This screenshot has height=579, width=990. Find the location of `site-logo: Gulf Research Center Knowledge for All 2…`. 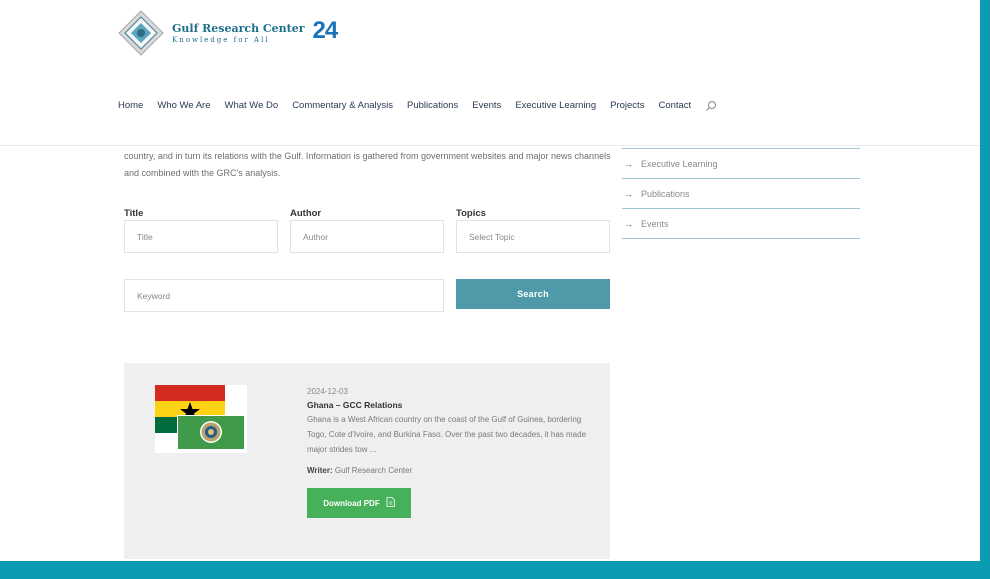

site-logo: Gulf Research Center Knowledge for All 2… is located at coordinates (228, 33).